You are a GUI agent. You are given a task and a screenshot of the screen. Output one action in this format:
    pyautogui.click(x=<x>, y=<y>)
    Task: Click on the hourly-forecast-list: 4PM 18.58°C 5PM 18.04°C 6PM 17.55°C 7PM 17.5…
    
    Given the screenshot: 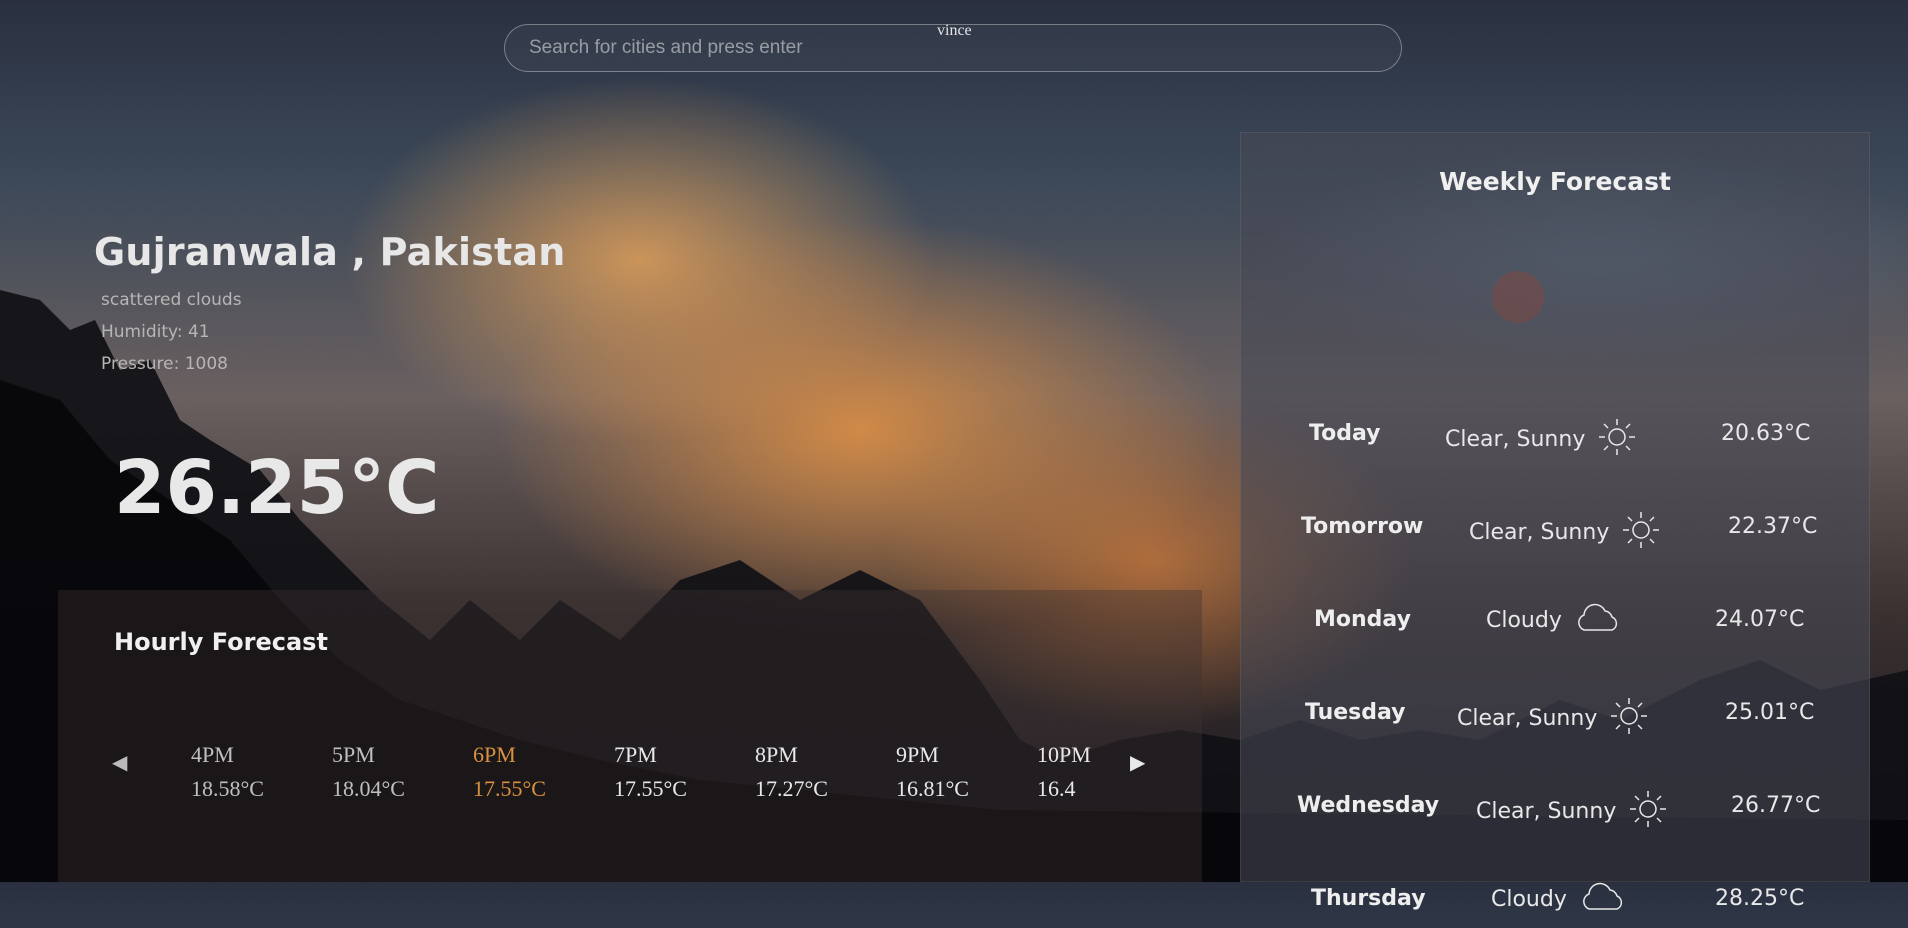 What is the action you would take?
    pyautogui.click(x=658, y=777)
    